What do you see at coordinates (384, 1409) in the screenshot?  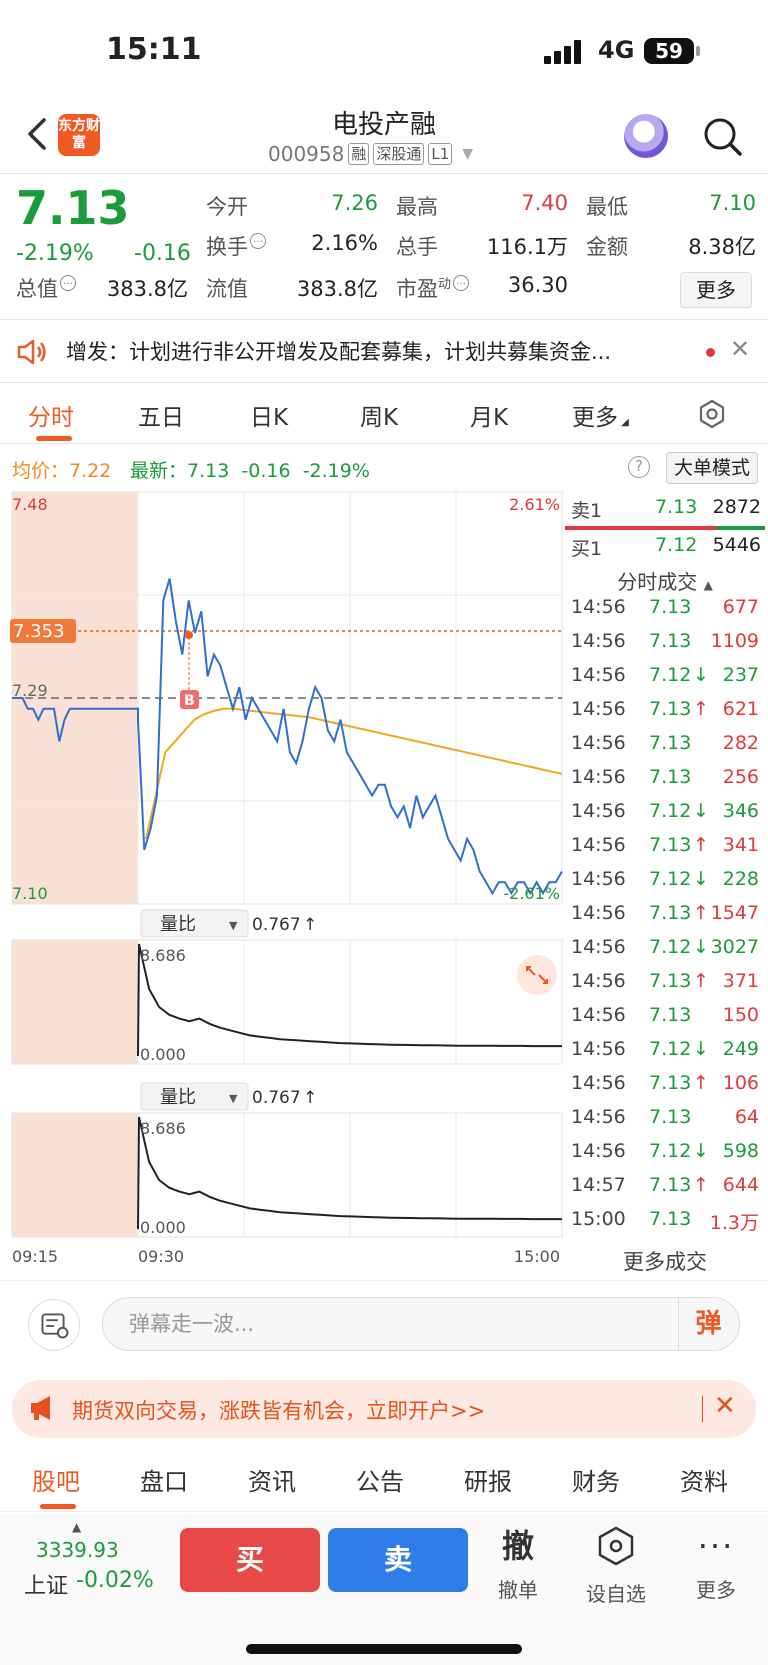 I see `ad-banner: 期货双向交易，涨跌皆有机会，立即开户>> ✕` at bounding box center [384, 1409].